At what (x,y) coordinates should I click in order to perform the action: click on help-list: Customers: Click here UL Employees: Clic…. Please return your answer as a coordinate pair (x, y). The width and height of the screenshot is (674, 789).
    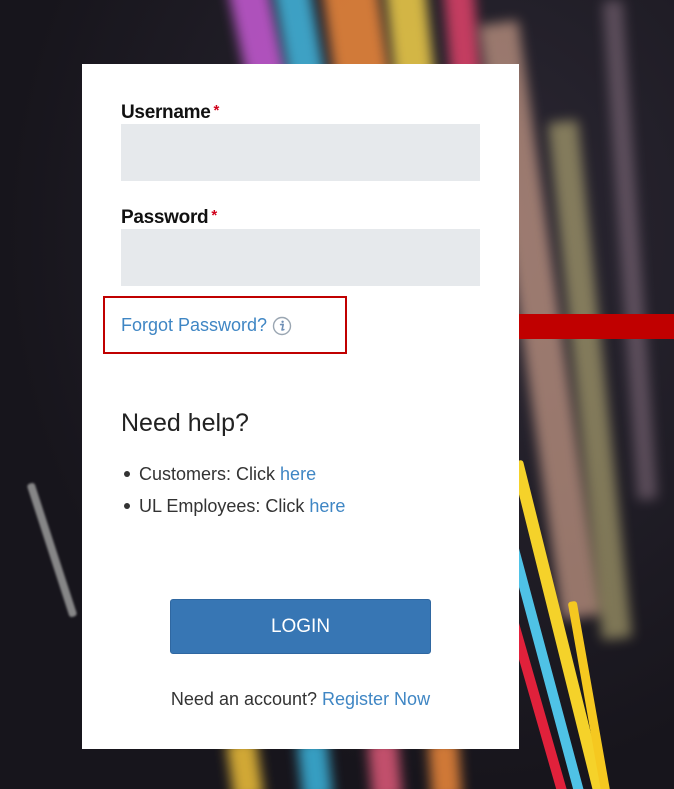
    Looking at the image, I should click on (233, 490).